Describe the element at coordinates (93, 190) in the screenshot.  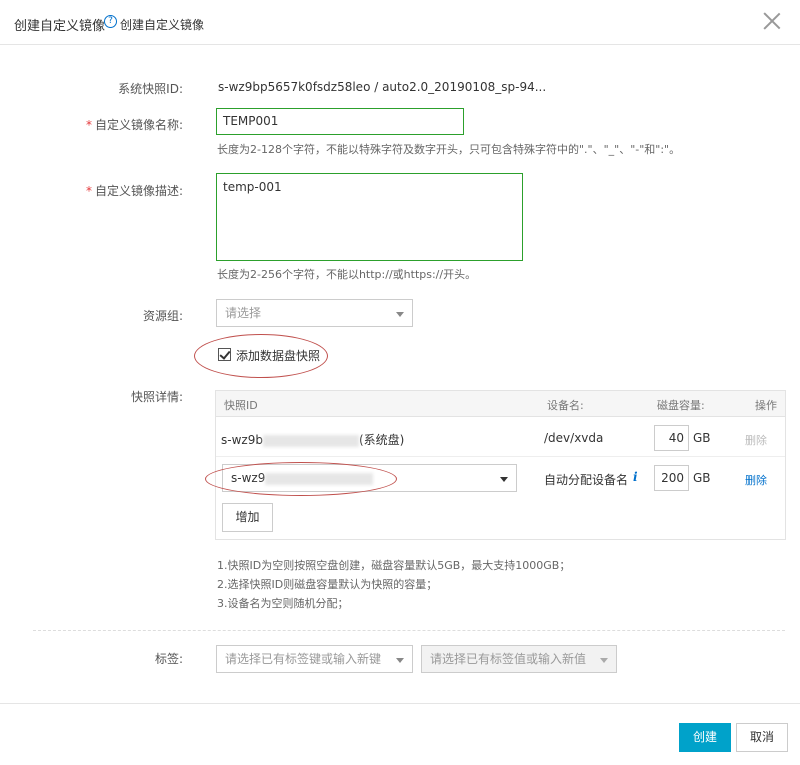
I see `image-desc-label: * 自定义镜像描述:` at that location.